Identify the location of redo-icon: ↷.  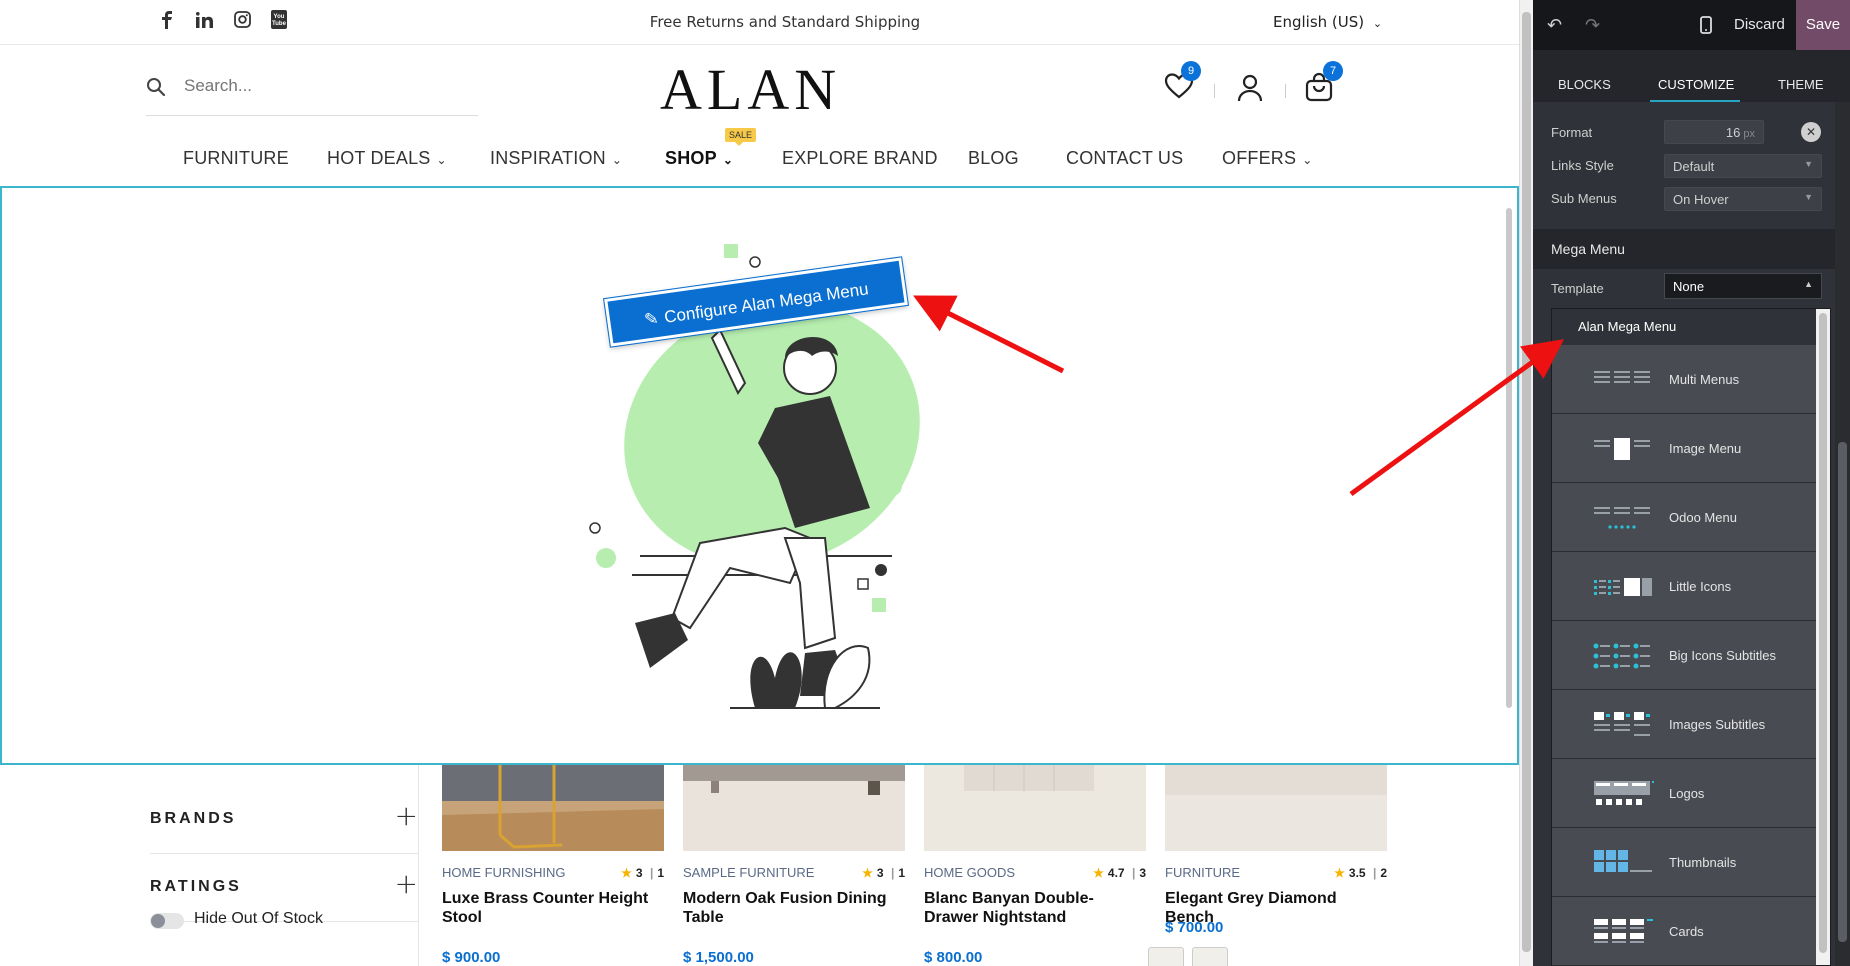
(1595, 25).